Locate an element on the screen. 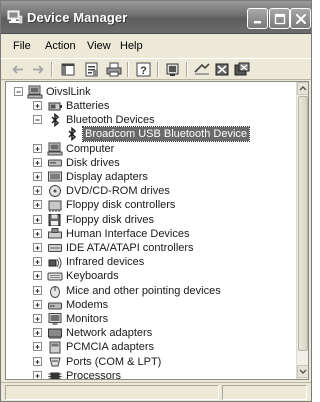 This screenshot has width=320, height=402. tree-category-row: Display adapters is located at coordinates (151, 177).